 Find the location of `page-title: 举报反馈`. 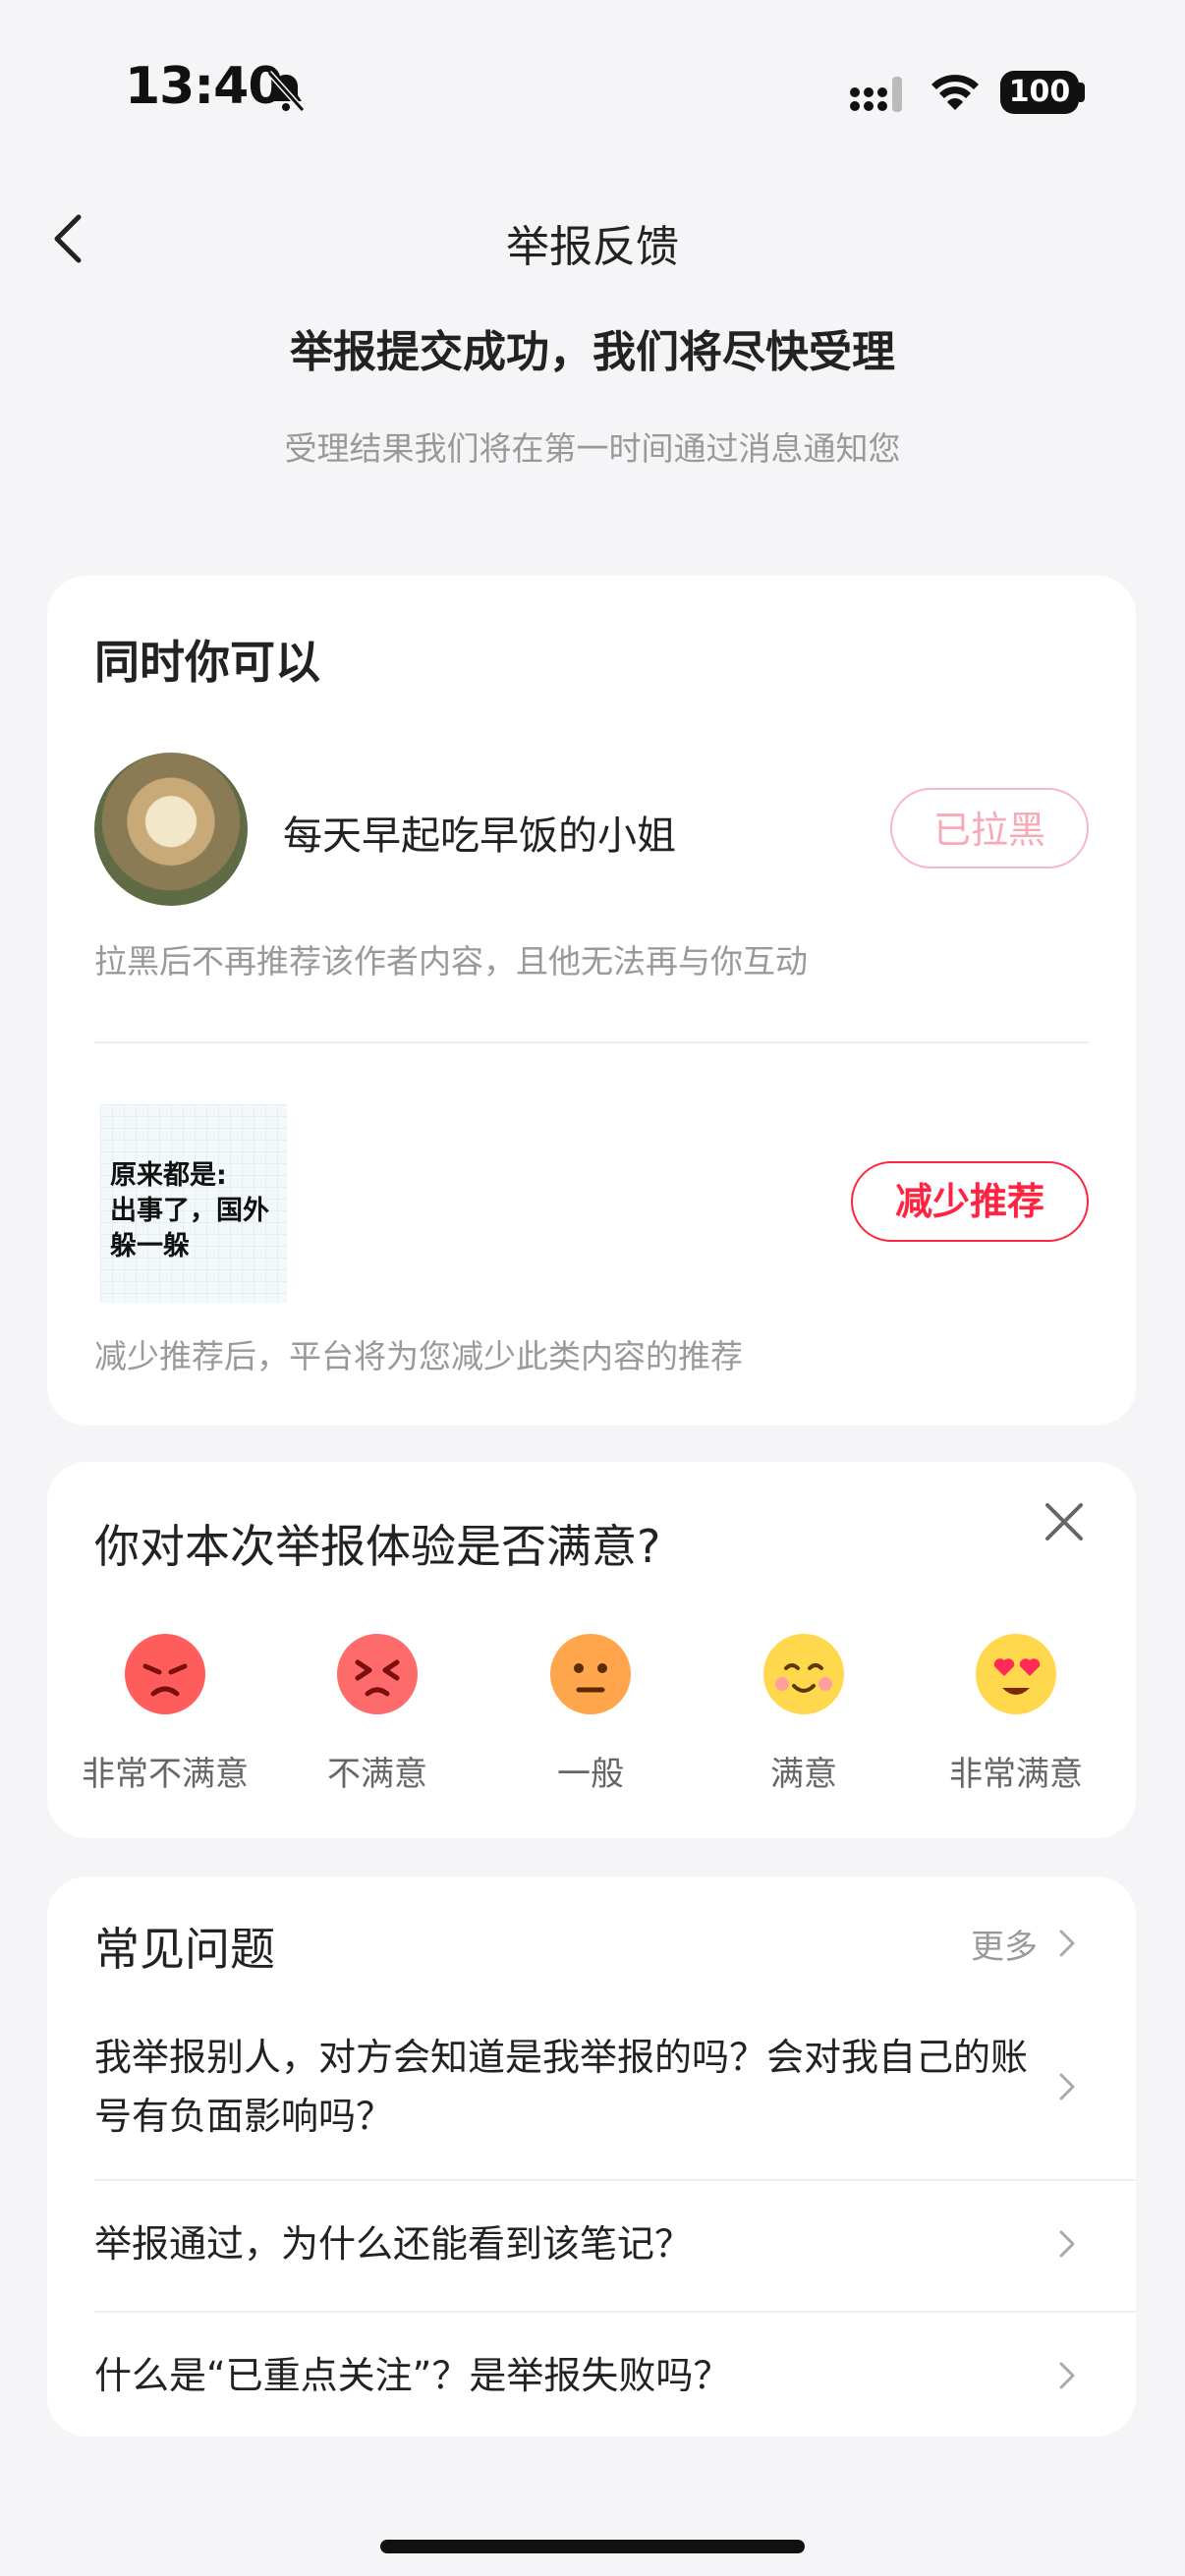

page-title: 举报反馈 is located at coordinates (592, 247).